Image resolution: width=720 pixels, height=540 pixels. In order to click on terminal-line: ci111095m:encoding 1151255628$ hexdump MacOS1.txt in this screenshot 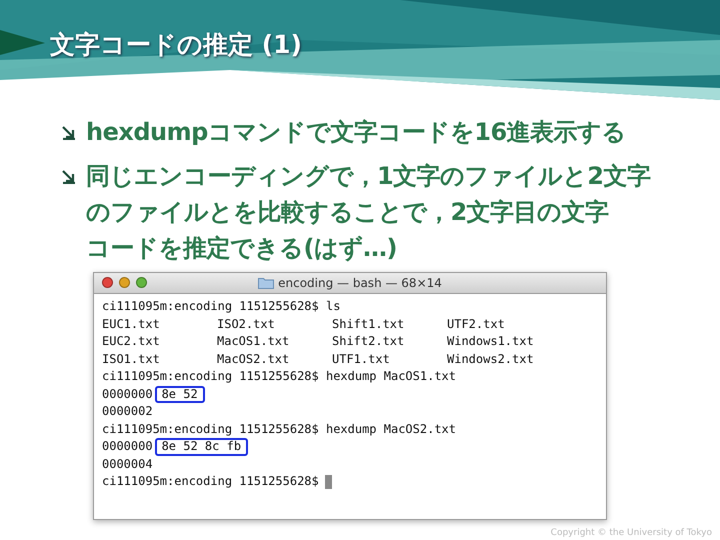, I will do `click(279, 376)`.